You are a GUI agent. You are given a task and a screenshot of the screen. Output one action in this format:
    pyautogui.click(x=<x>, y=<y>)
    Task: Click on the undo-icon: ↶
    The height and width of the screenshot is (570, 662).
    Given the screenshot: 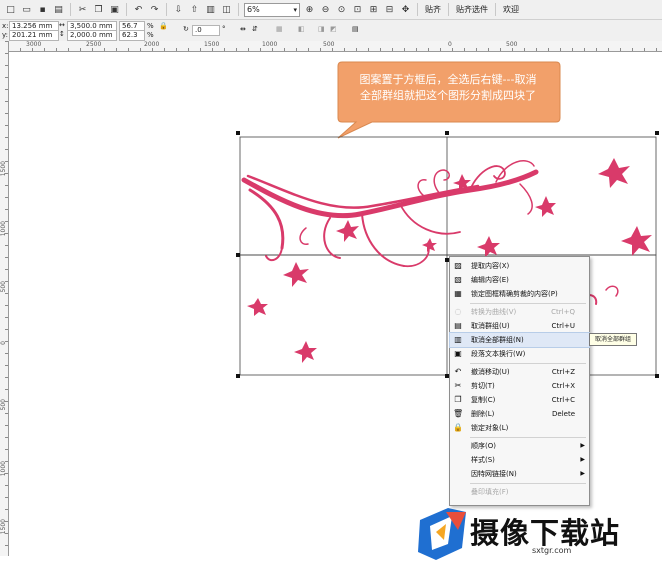 What is the action you would take?
    pyautogui.click(x=458, y=371)
    